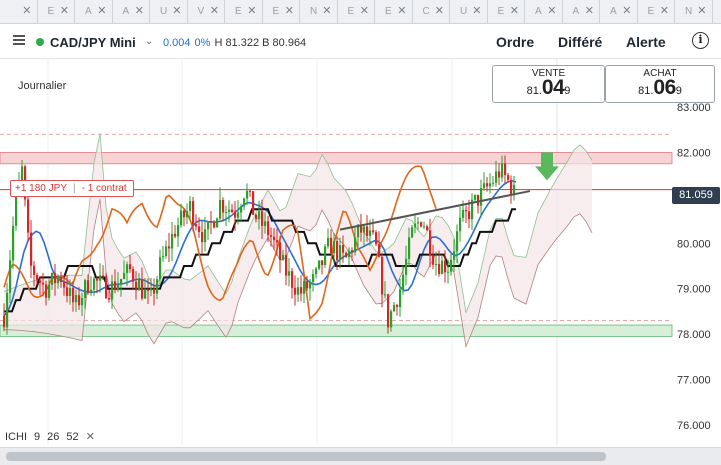  I want to click on market-open-status-icon, so click(40, 42).